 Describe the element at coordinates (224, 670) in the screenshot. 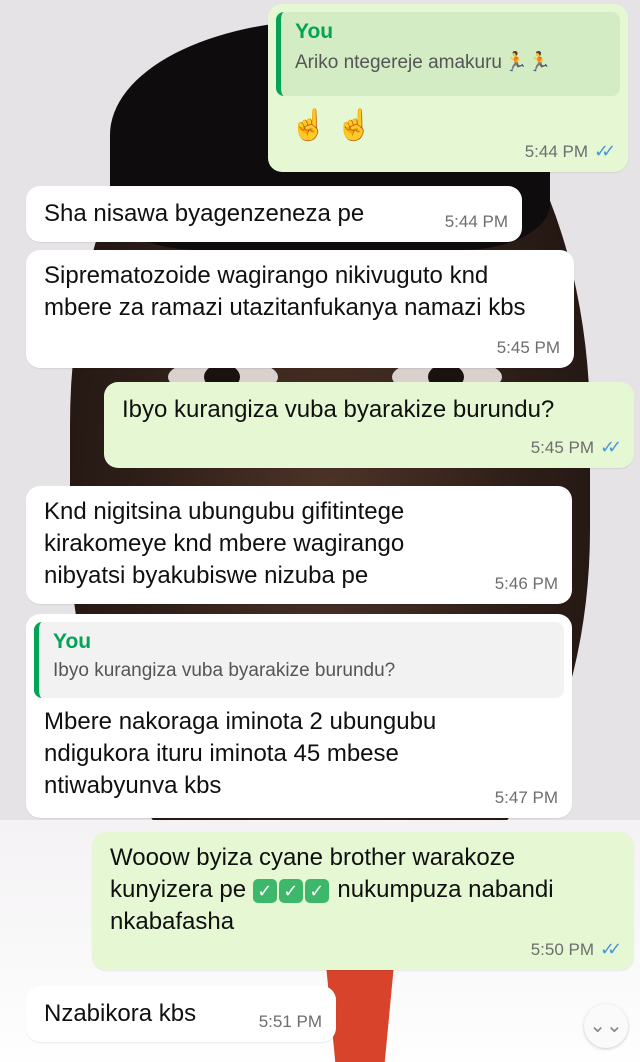

I see `quoted-text: Ibyo kurangiza vuba byarakize burundu?` at that location.